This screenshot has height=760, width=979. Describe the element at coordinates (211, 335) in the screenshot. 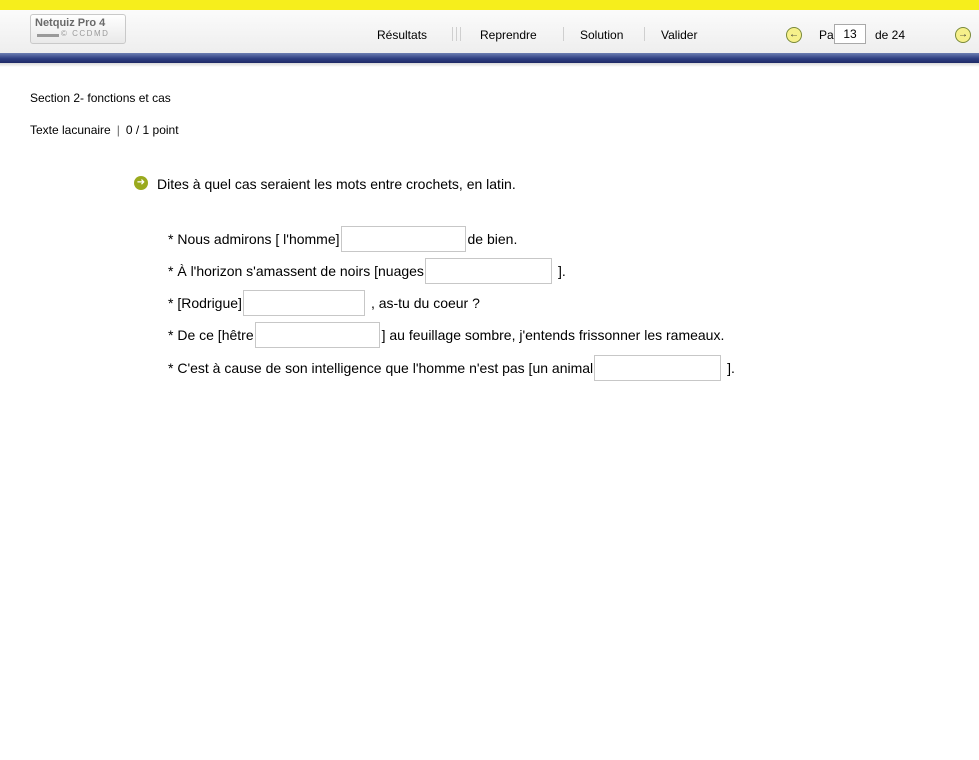

I see `line-text-before: * De ce [hêtre` at that location.